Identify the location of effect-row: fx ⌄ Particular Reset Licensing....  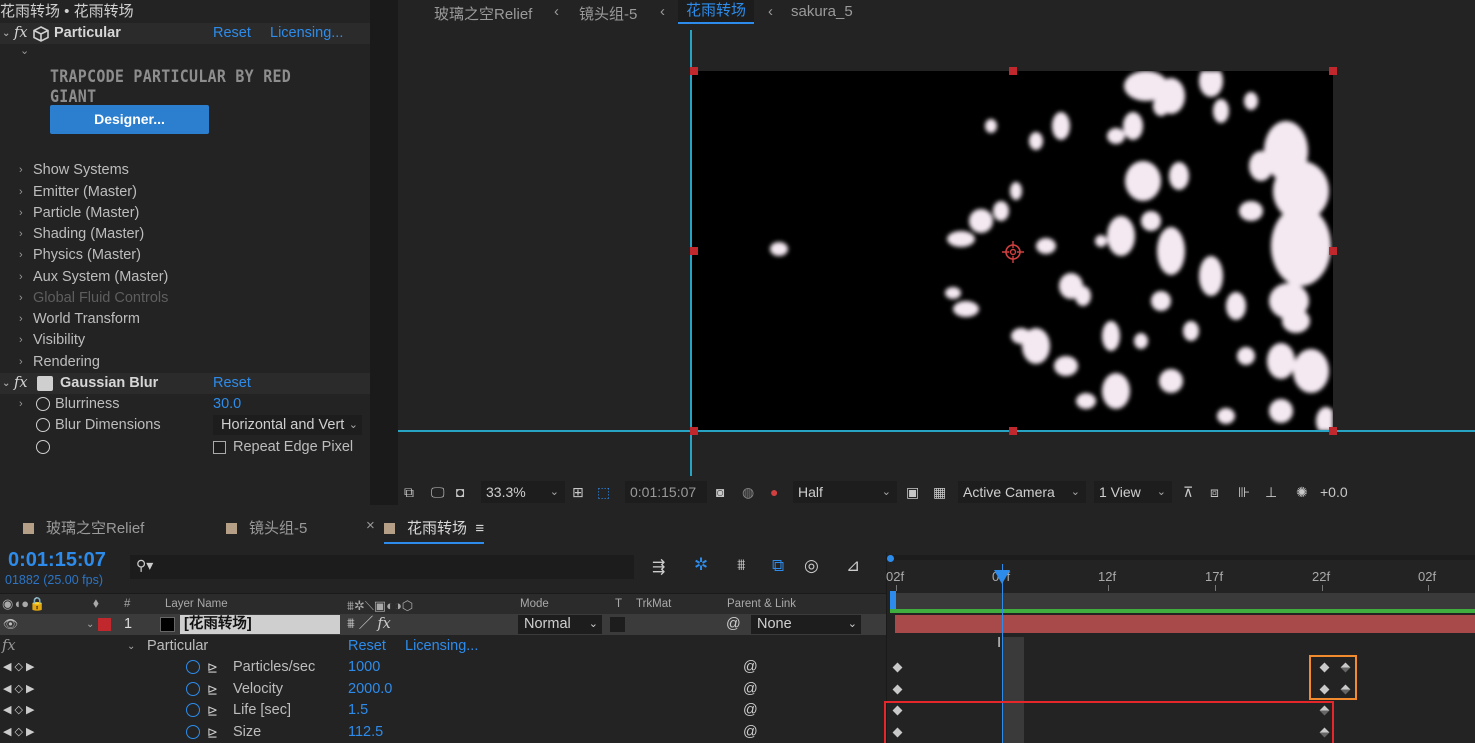
(443, 646).